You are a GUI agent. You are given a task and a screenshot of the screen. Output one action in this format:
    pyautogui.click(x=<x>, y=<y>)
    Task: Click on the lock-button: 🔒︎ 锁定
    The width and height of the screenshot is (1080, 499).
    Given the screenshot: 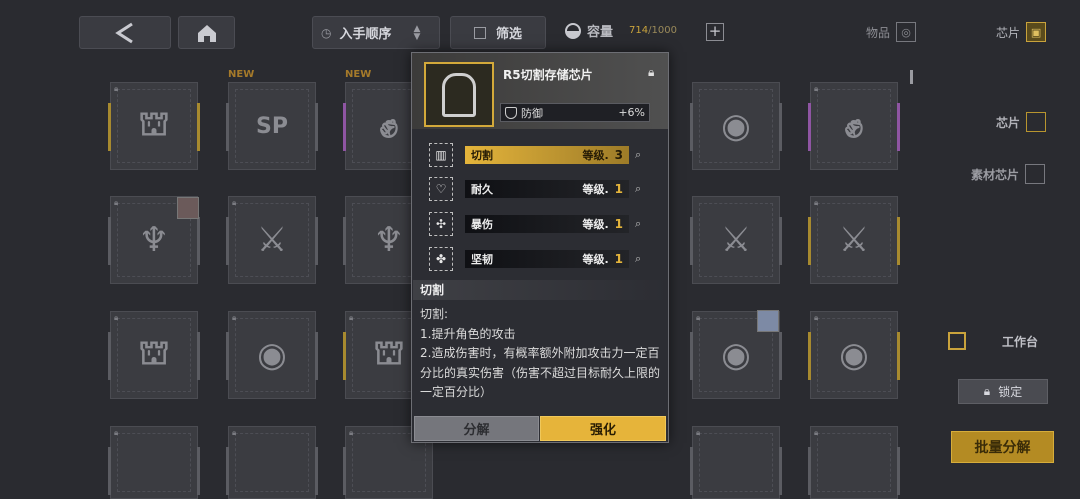 What is the action you would take?
    pyautogui.click(x=1003, y=391)
    